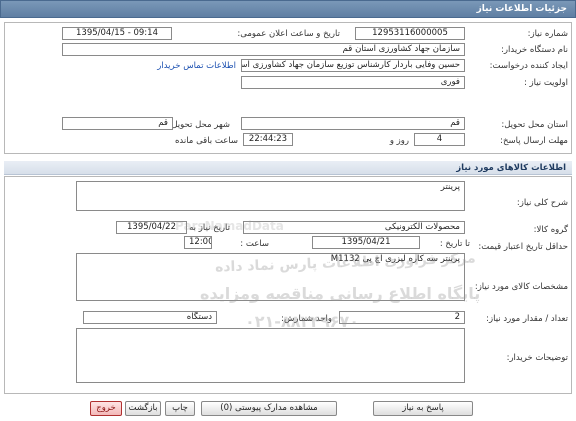 The height and width of the screenshot is (421, 576). Describe the element at coordinates (534, 141) in the screenshot. I see `deadline-label: مهلت ارسال پاسخ:` at that location.